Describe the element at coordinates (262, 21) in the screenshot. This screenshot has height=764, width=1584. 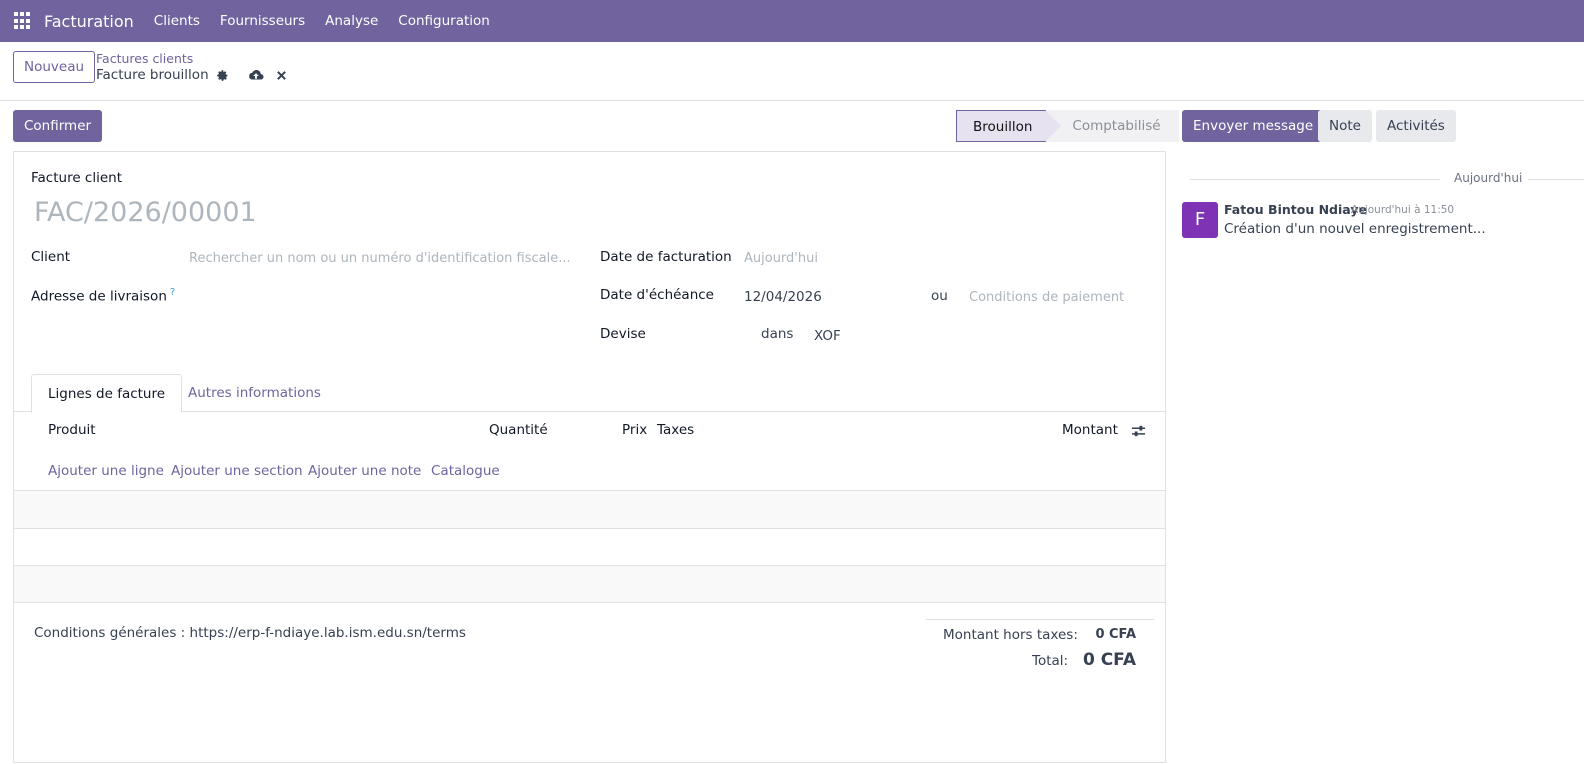
I see `menu-fournisseurs: Fournisseurs` at that location.